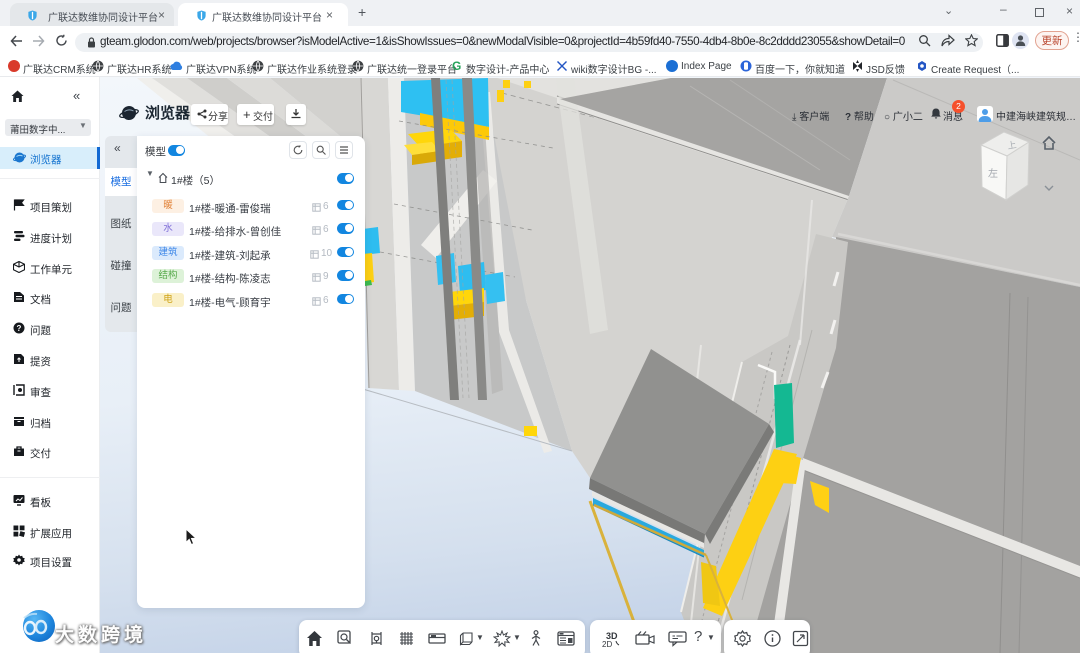  Describe the element at coordinates (607, 644) in the screenshot. I see `svg-text: 2D` at that location.